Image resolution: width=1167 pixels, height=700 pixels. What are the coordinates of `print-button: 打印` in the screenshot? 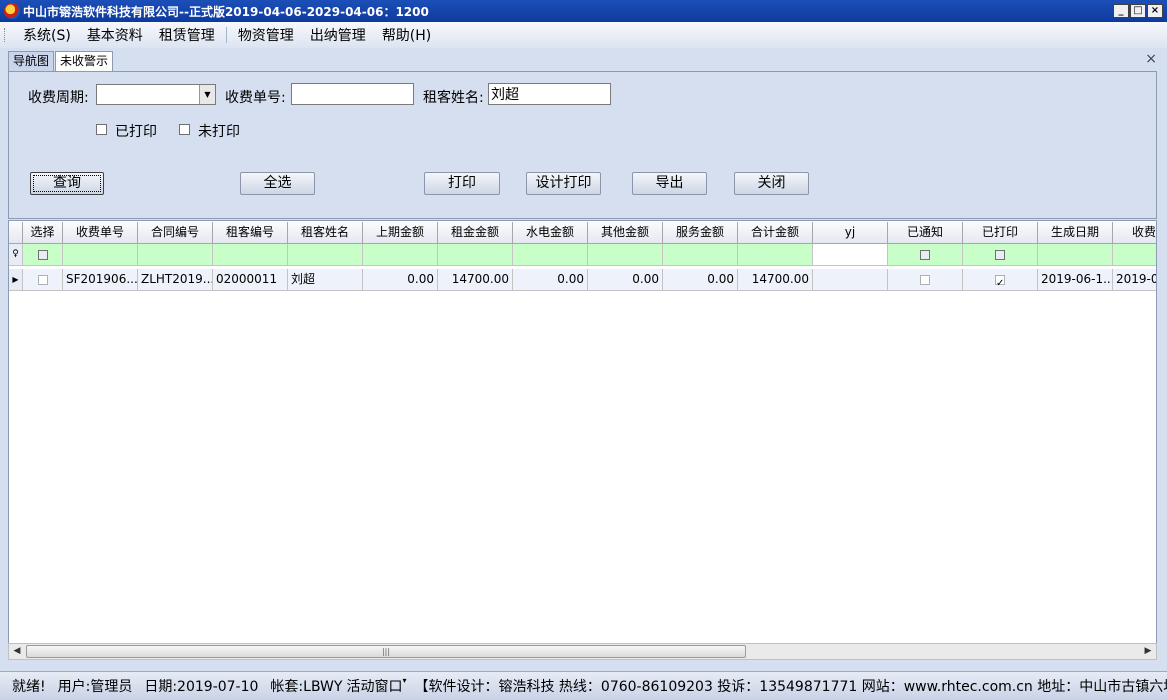 It's located at (462, 183).